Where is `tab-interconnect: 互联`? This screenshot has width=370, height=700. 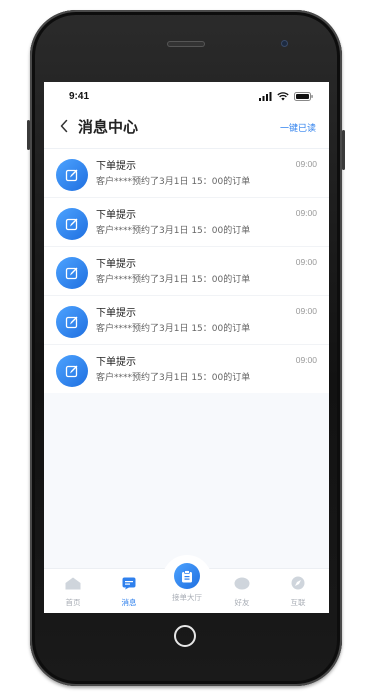 tab-interconnect: 互联 is located at coordinates (298, 591).